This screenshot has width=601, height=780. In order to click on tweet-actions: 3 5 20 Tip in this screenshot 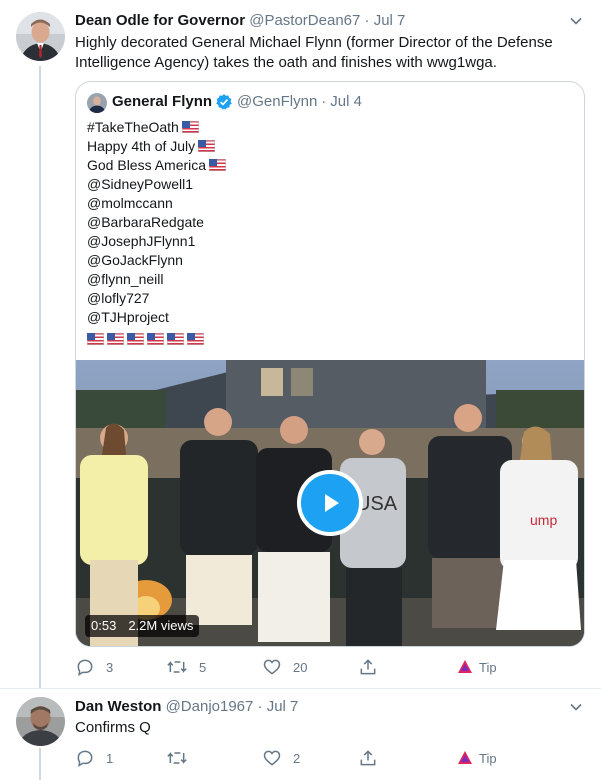, I will do `click(295, 667)`.